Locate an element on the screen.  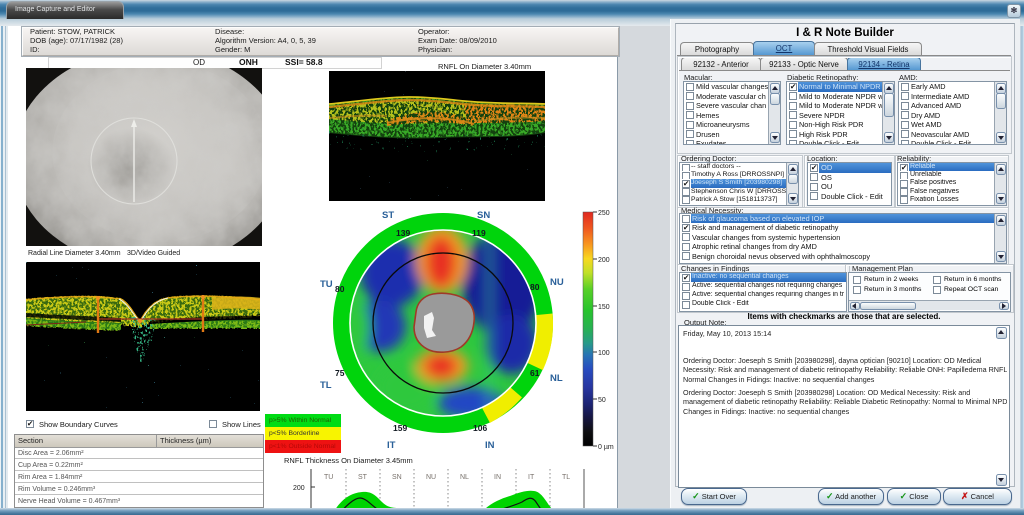
svg-text: 150 is located at coordinates (604, 307).